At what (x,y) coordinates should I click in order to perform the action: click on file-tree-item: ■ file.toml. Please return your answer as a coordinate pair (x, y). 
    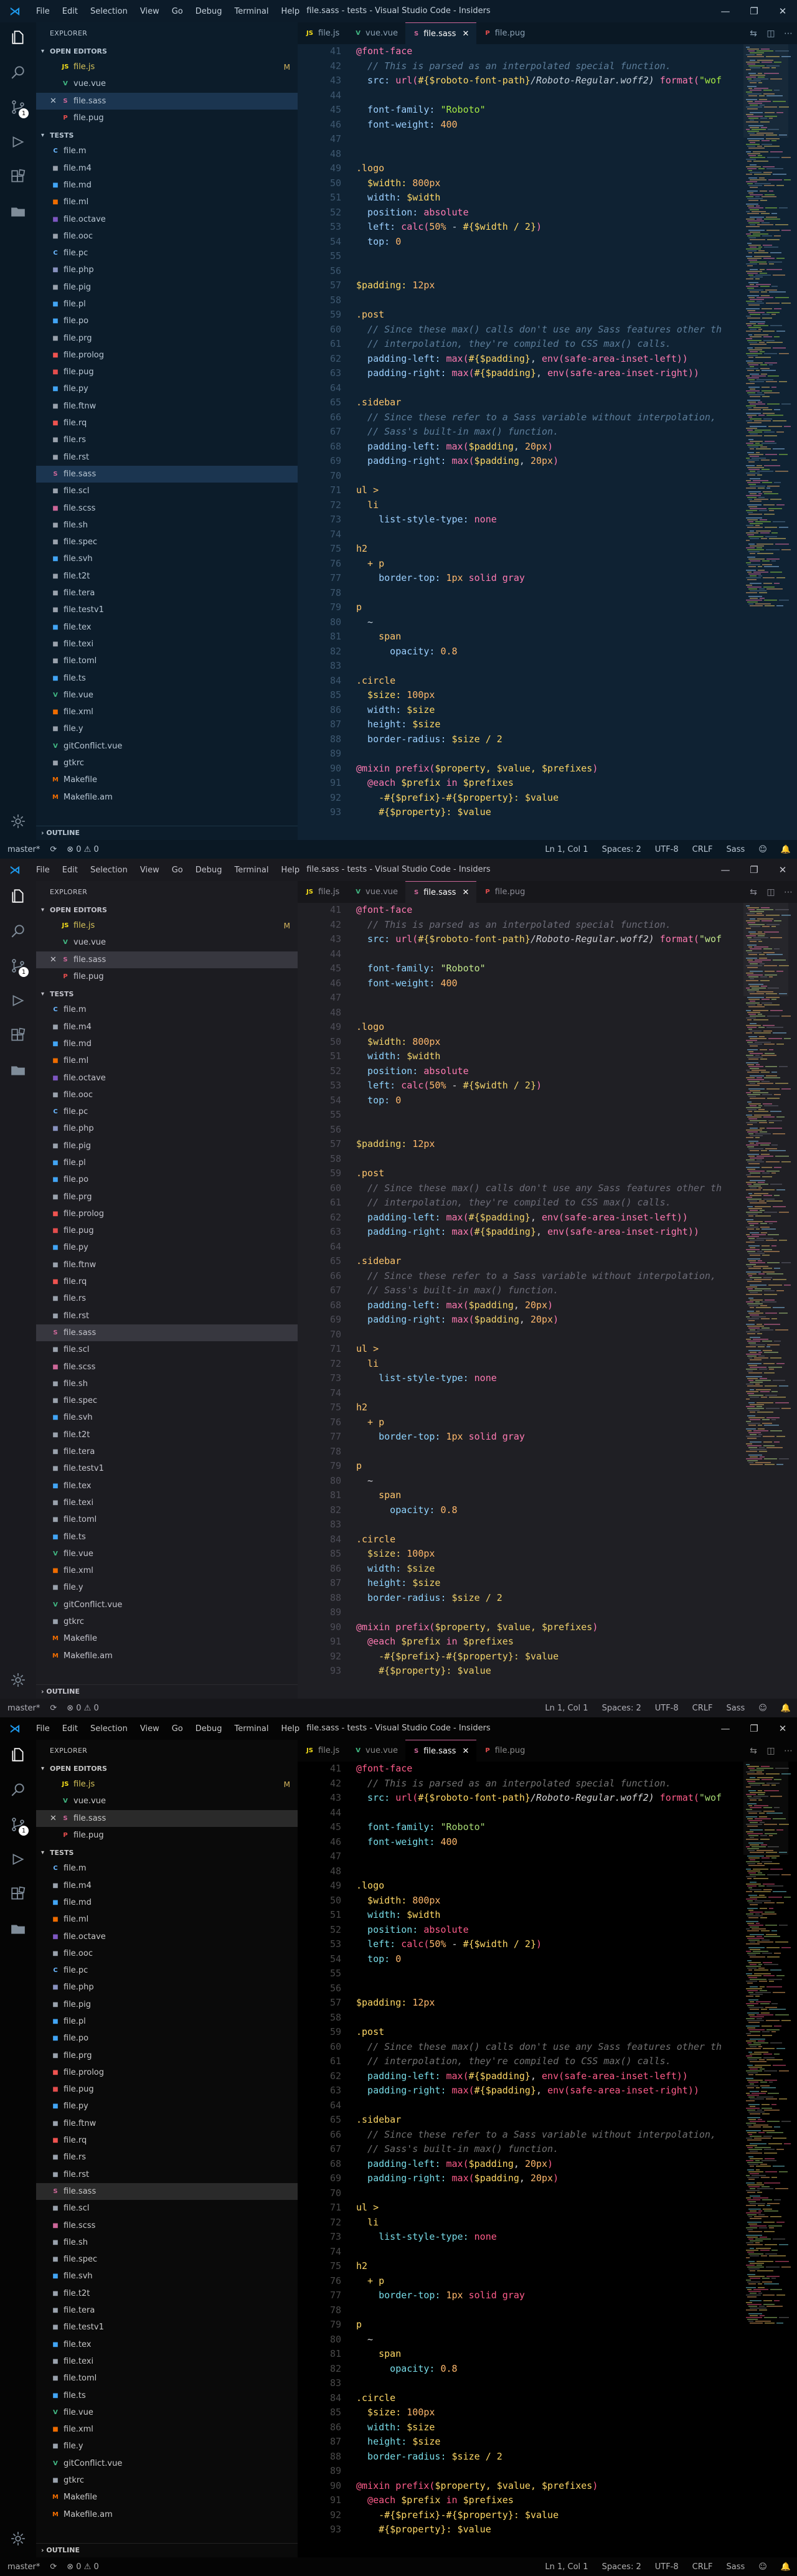
    Looking at the image, I should click on (167, 1520).